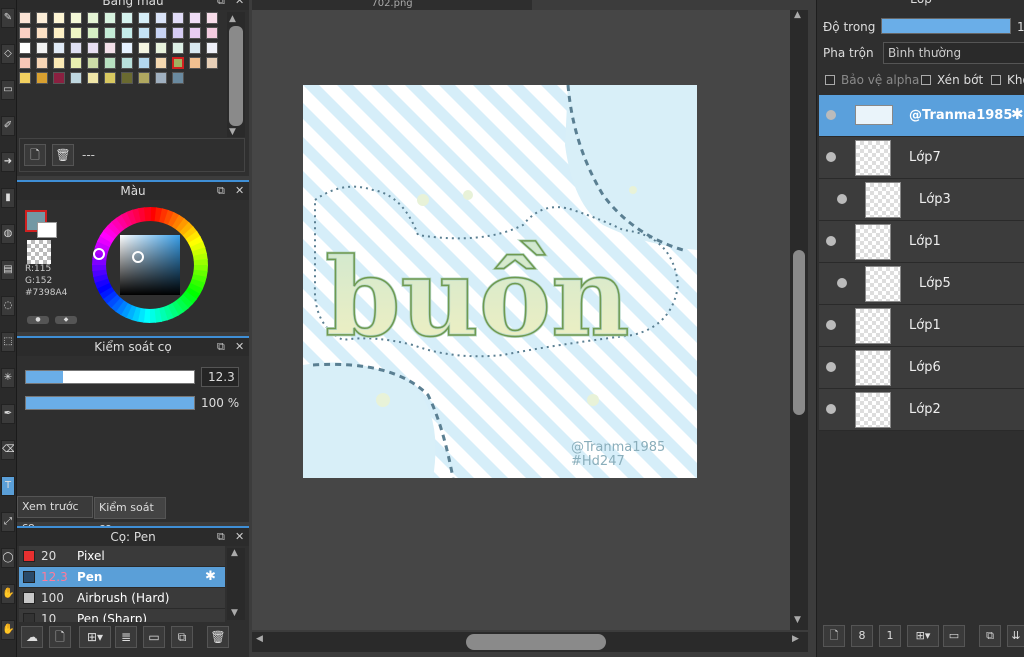 This screenshot has height=657, width=1024. What do you see at coordinates (8, 342) in the screenshot?
I see `marquee-tool-icon: ⬚` at bounding box center [8, 342].